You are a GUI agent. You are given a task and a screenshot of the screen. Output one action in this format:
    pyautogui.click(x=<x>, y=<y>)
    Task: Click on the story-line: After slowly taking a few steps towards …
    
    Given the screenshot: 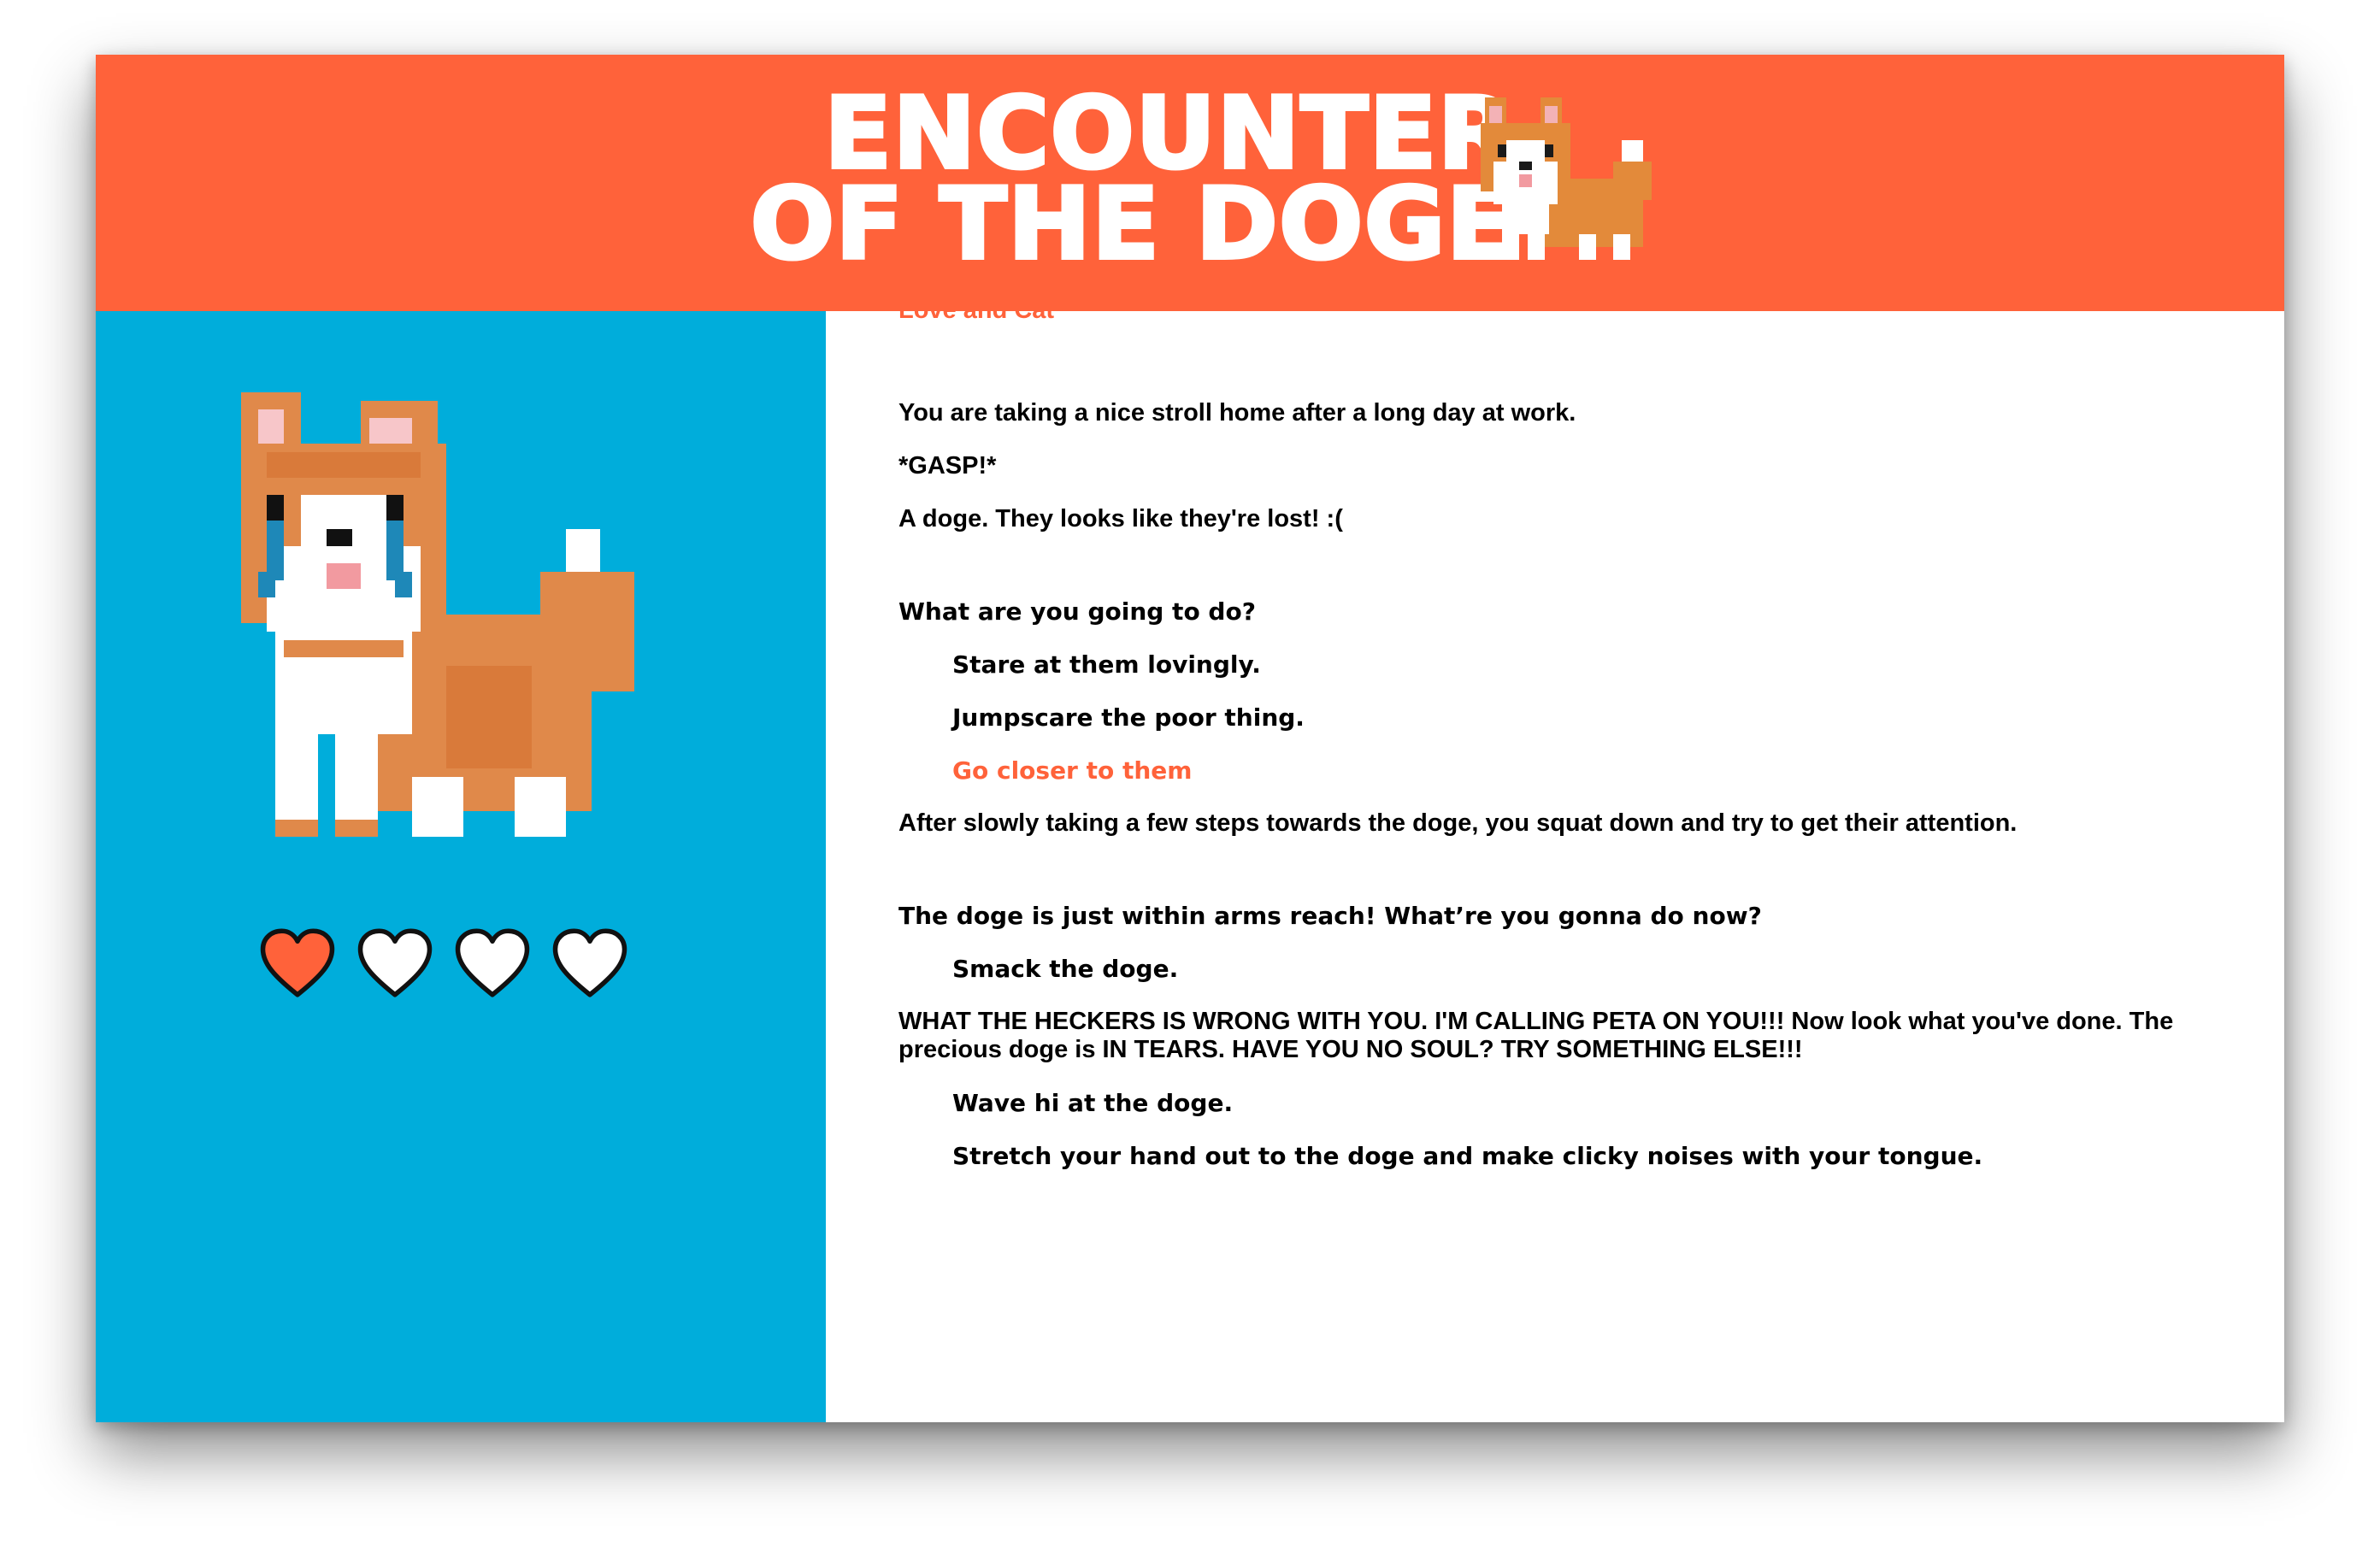 What is the action you would take?
    pyautogui.click(x=1458, y=823)
    